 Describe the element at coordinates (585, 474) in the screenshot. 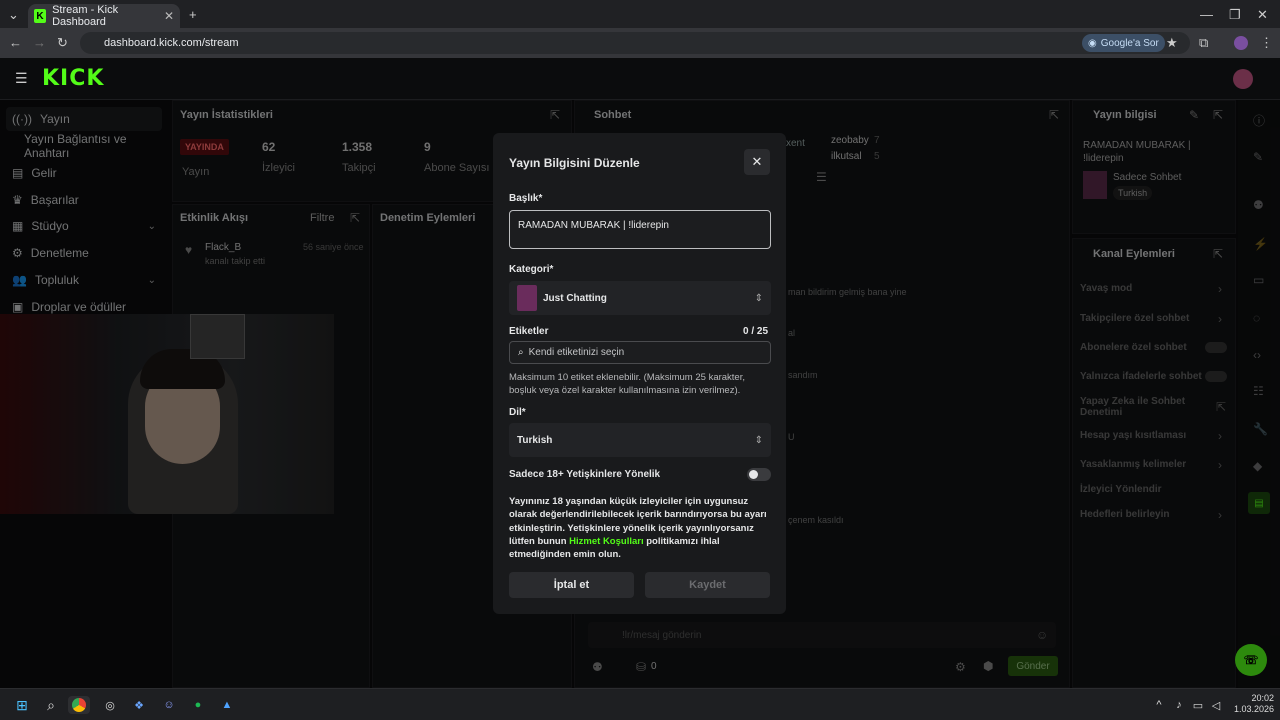

I see `adult-label: Sadece 18+ Yetişkinlere Yönelik` at that location.